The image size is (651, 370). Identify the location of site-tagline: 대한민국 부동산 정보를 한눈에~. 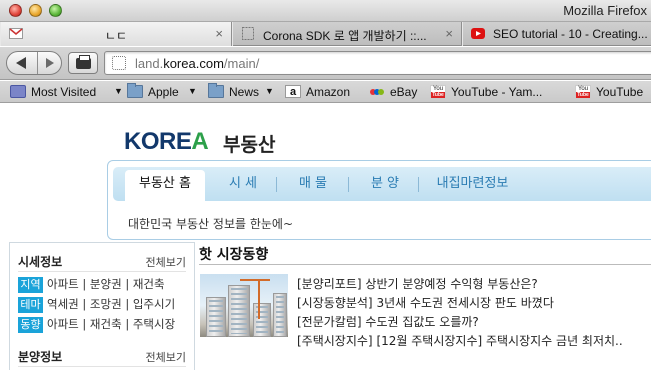
(211, 224).